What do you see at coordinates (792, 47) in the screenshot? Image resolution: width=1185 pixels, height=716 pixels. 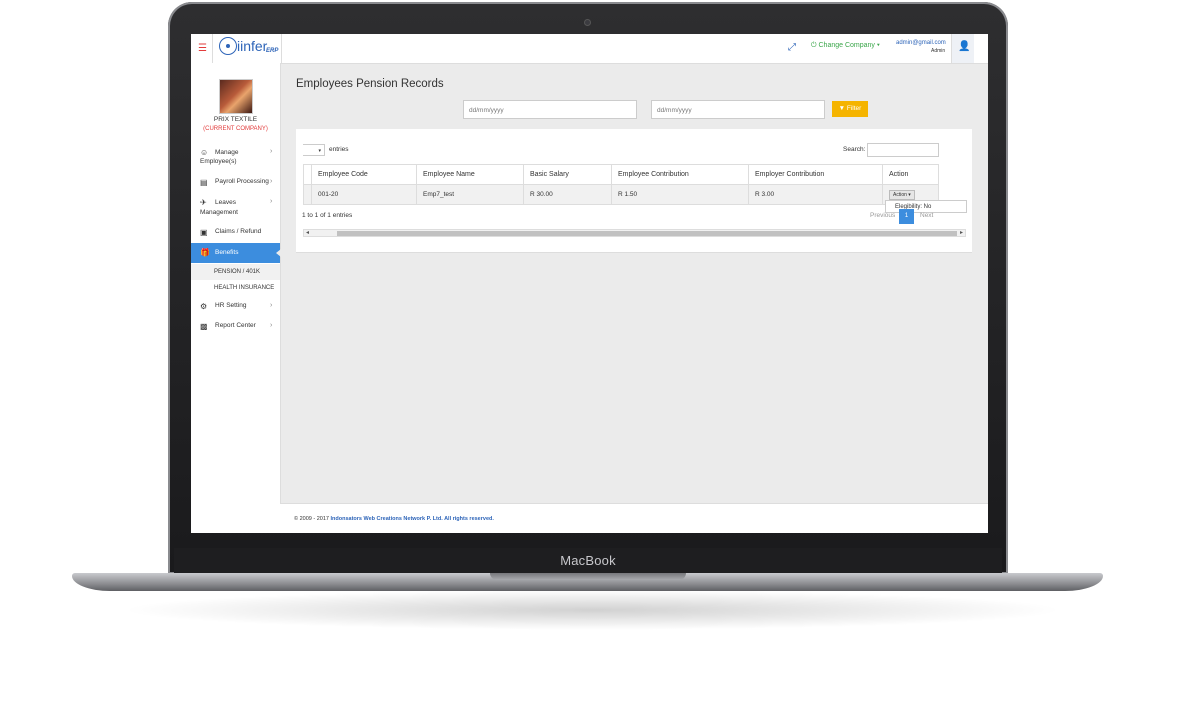 I see `fullscreen-icon: ⤢` at bounding box center [792, 47].